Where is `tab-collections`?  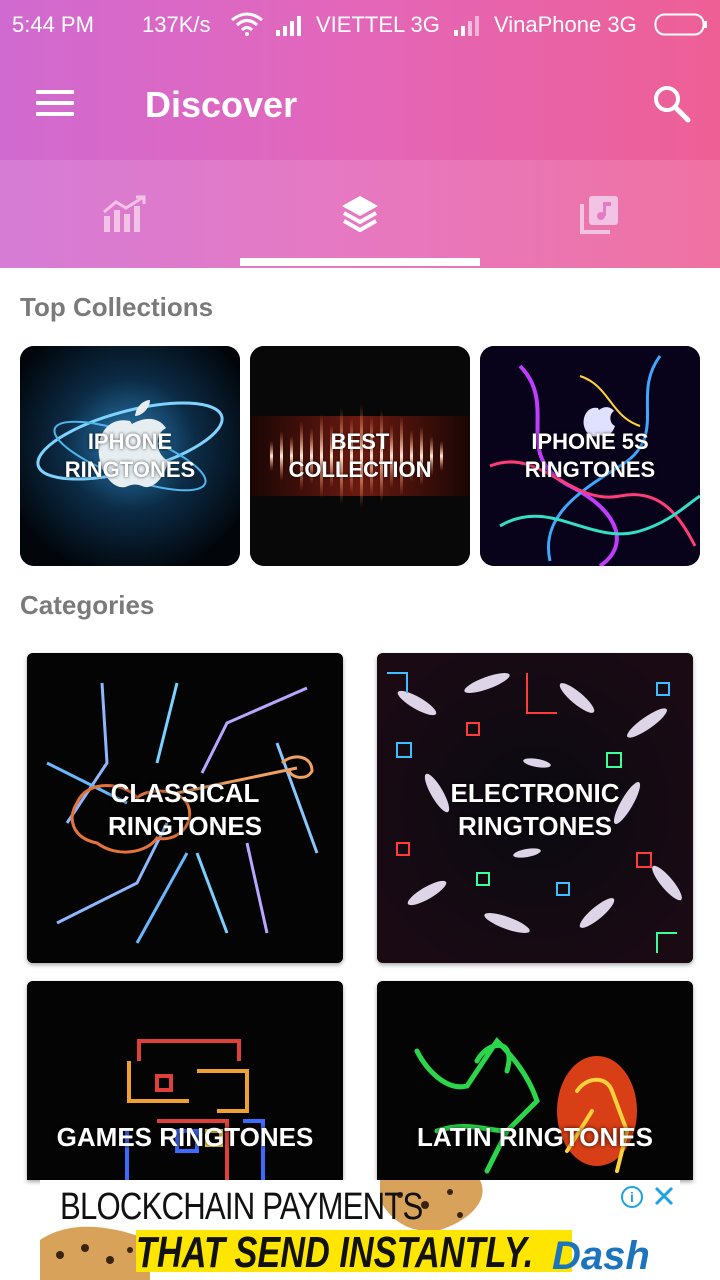
tab-collections is located at coordinates (360, 214).